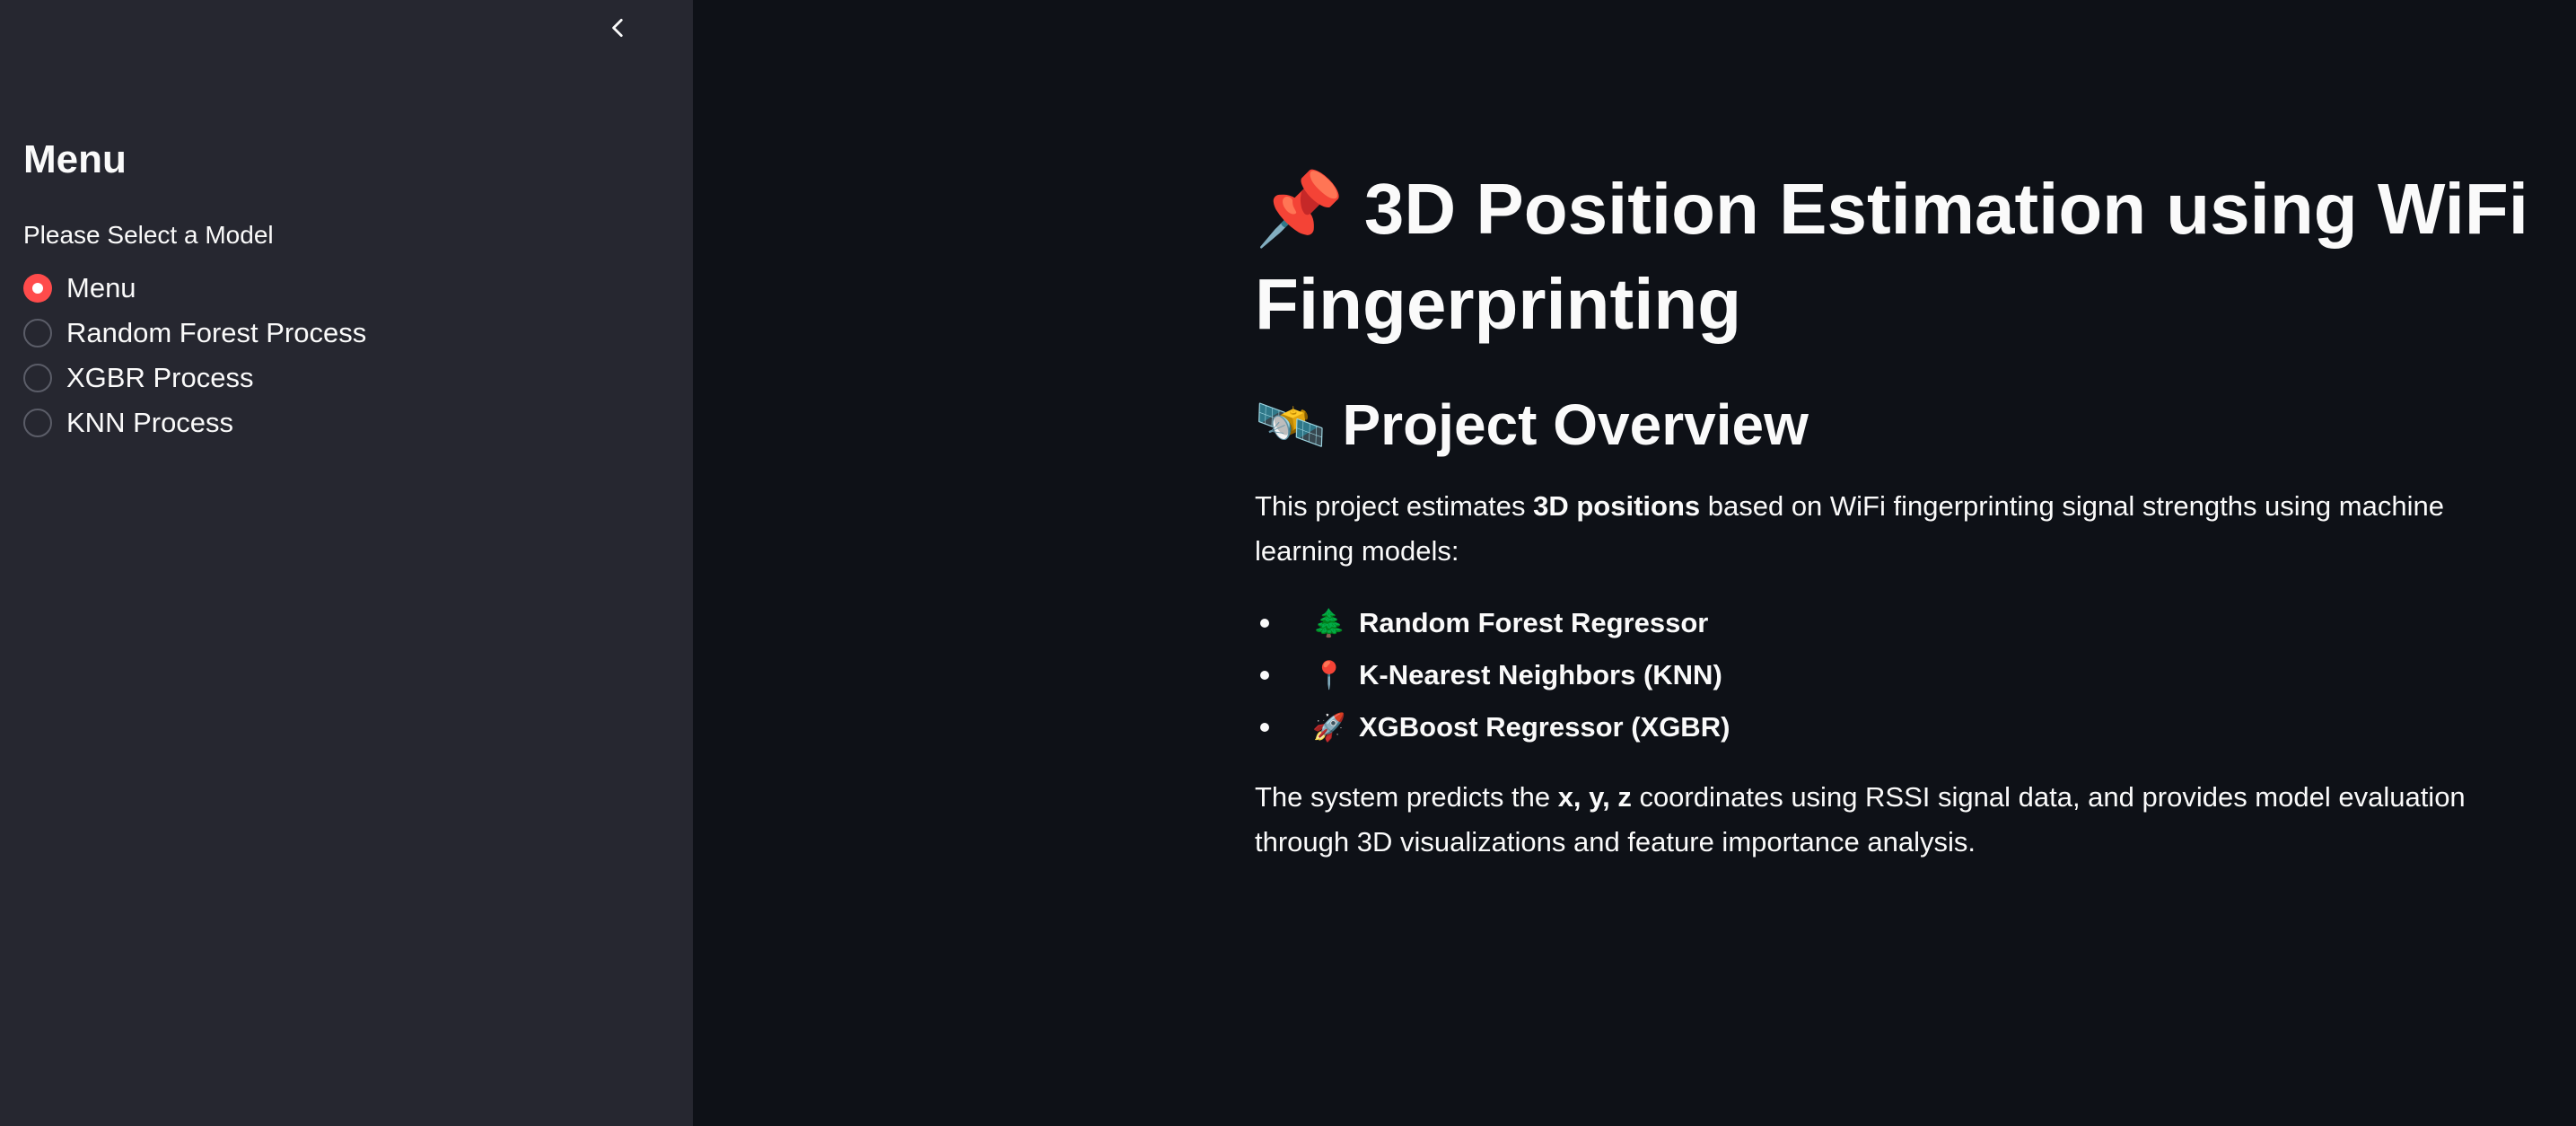 The width and height of the screenshot is (2576, 1126). Describe the element at coordinates (1575, 424) in the screenshot. I see `overview-heading-text: Project Overview` at that location.